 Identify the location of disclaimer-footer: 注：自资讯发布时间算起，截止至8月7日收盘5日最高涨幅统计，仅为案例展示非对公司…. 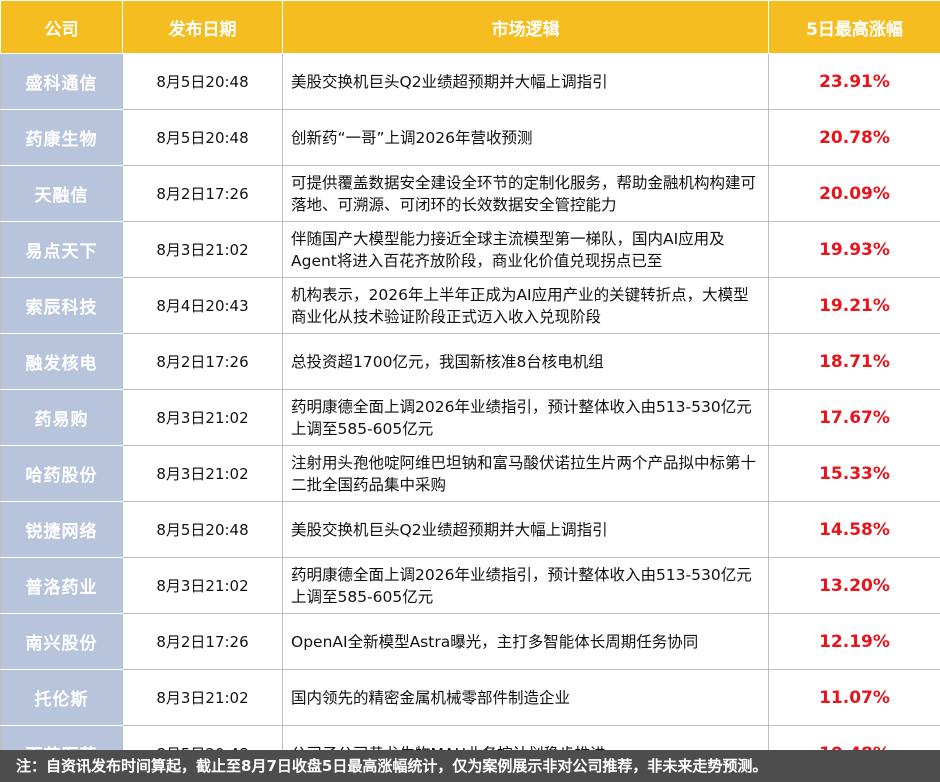
(470, 766).